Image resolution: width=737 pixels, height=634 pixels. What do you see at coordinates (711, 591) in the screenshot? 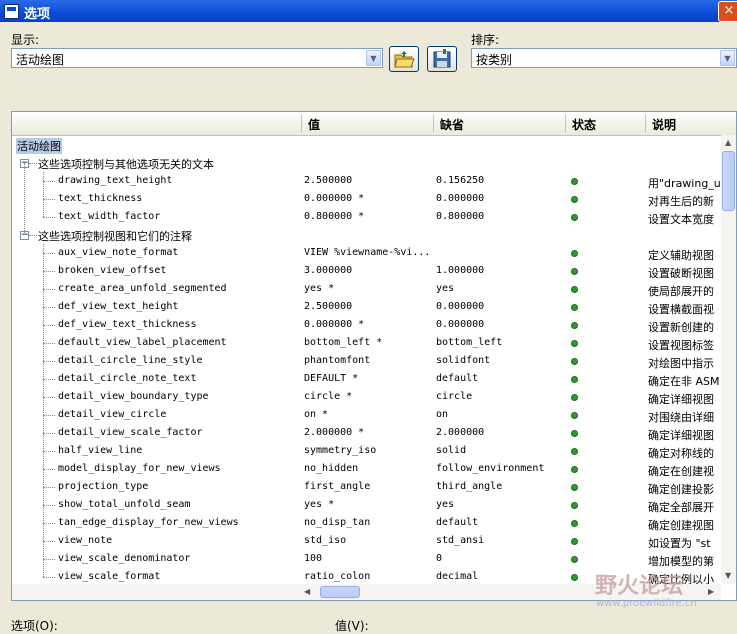
I see `scroll-right-icon: ▶` at bounding box center [711, 591].